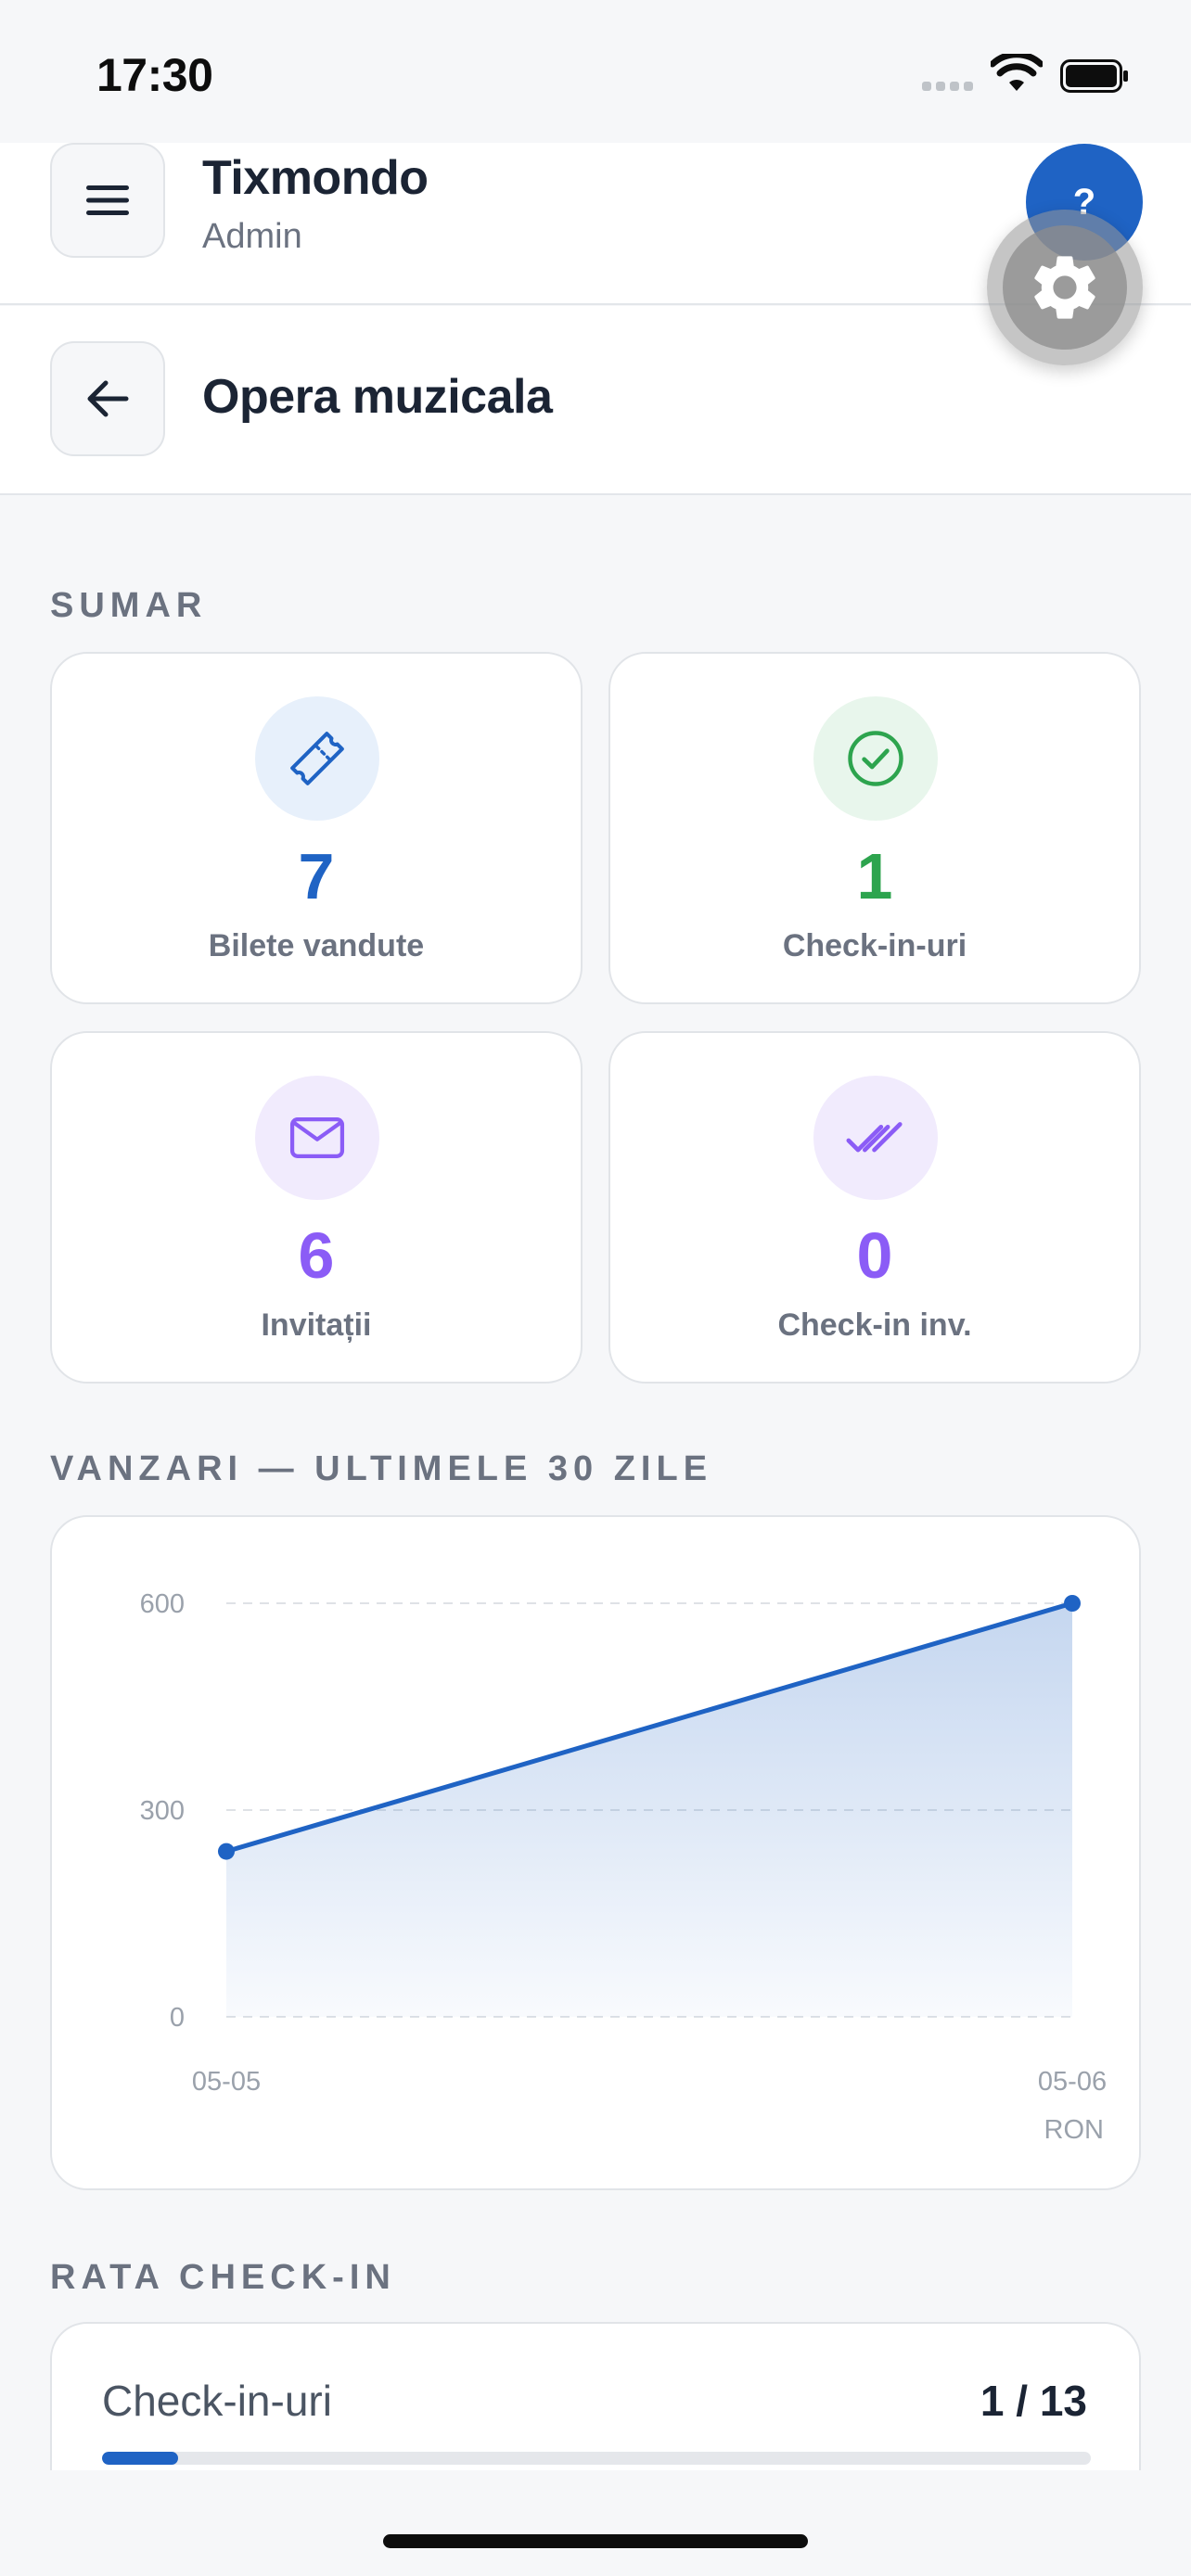 The width and height of the screenshot is (1191, 2576). What do you see at coordinates (316, 876) in the screenshot?
I see `stat-value: 7` at bounding box center [316, 876].